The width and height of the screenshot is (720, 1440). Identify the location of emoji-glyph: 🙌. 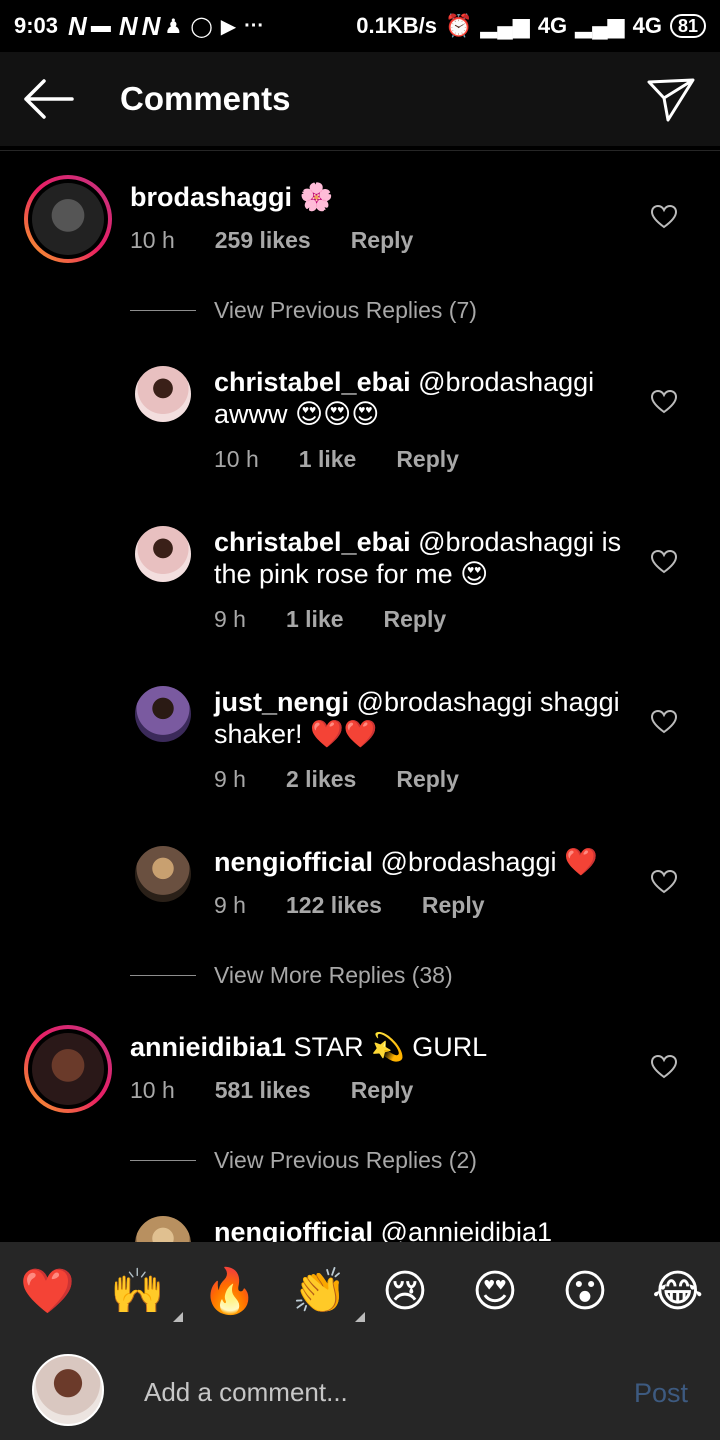
(137, 1291).